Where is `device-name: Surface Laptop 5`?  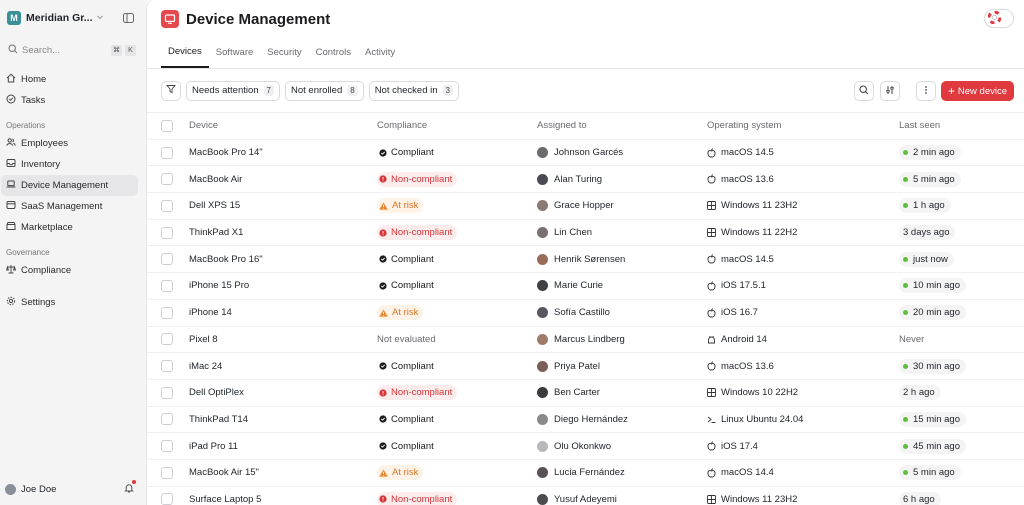
device-name: Surface Laptop 5 is located at coordinates (283, 499).